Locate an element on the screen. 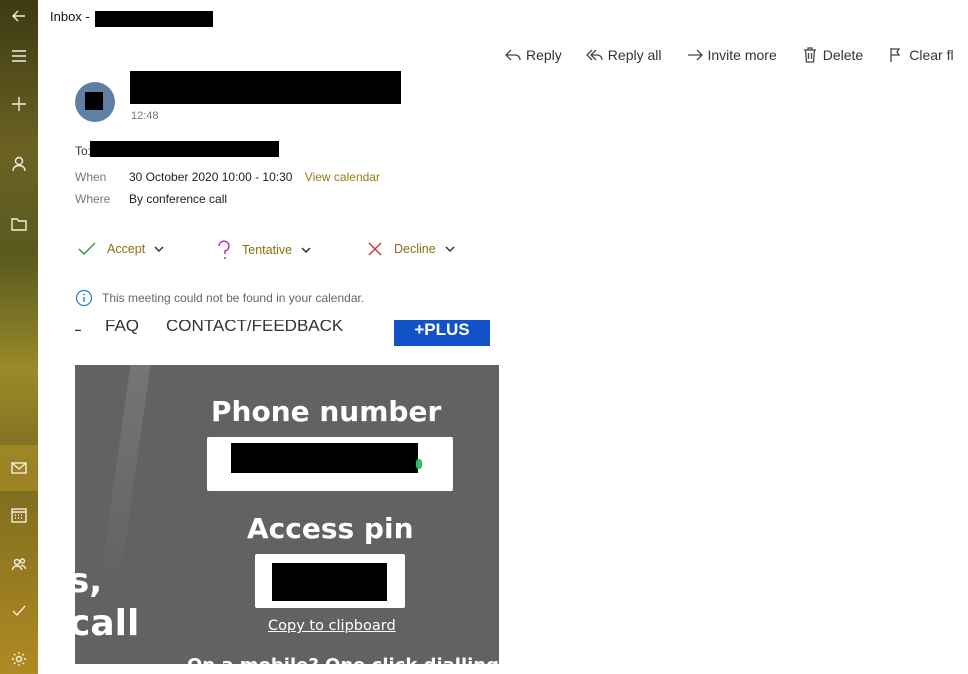  redacted-phone-number is located at coordinates (324, 458).